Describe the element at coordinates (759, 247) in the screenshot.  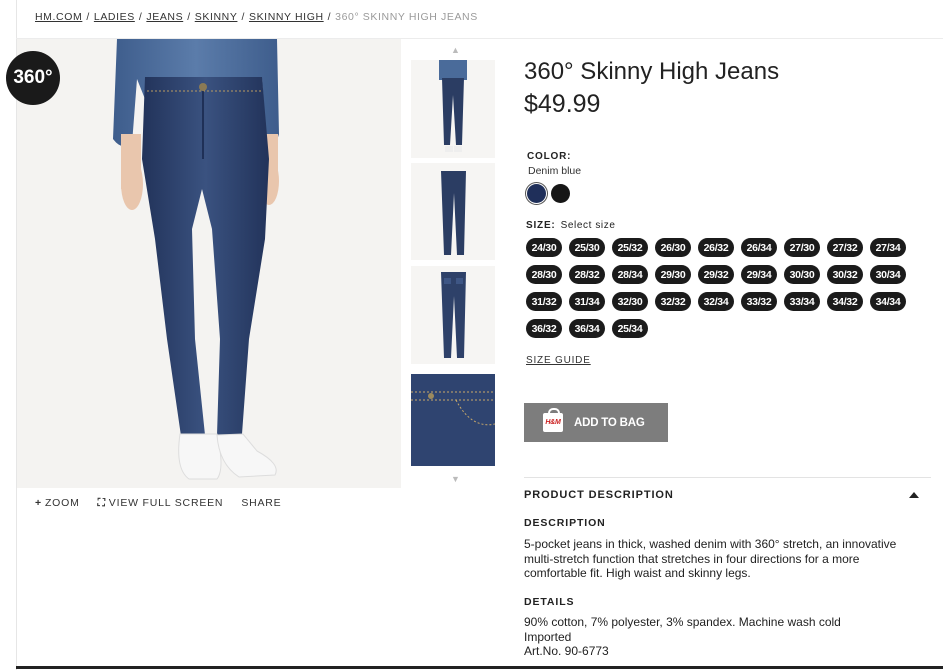
I see `size-option: 26/34` at that location.